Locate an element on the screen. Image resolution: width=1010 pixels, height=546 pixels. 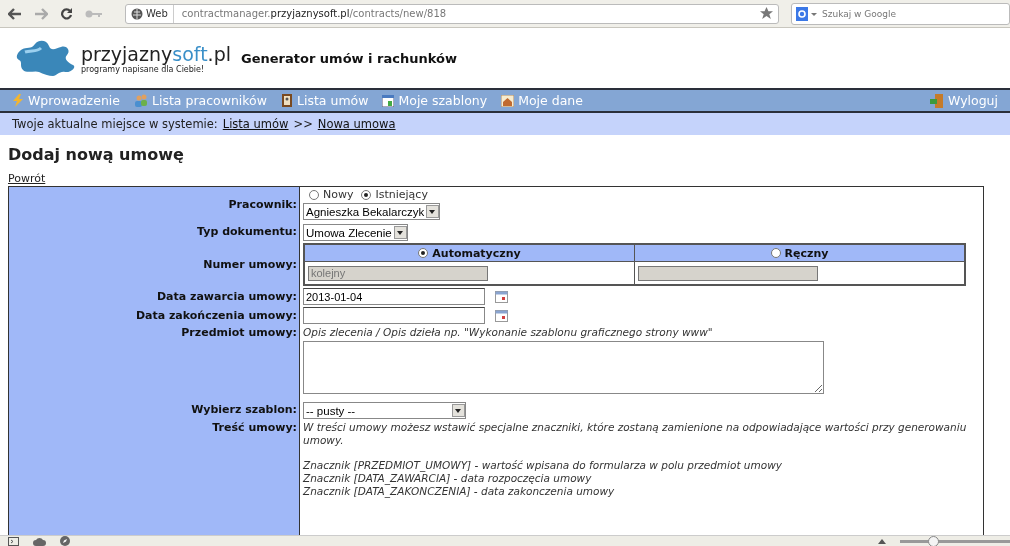
up-arrow-icon is located at coordinates (882, 541).